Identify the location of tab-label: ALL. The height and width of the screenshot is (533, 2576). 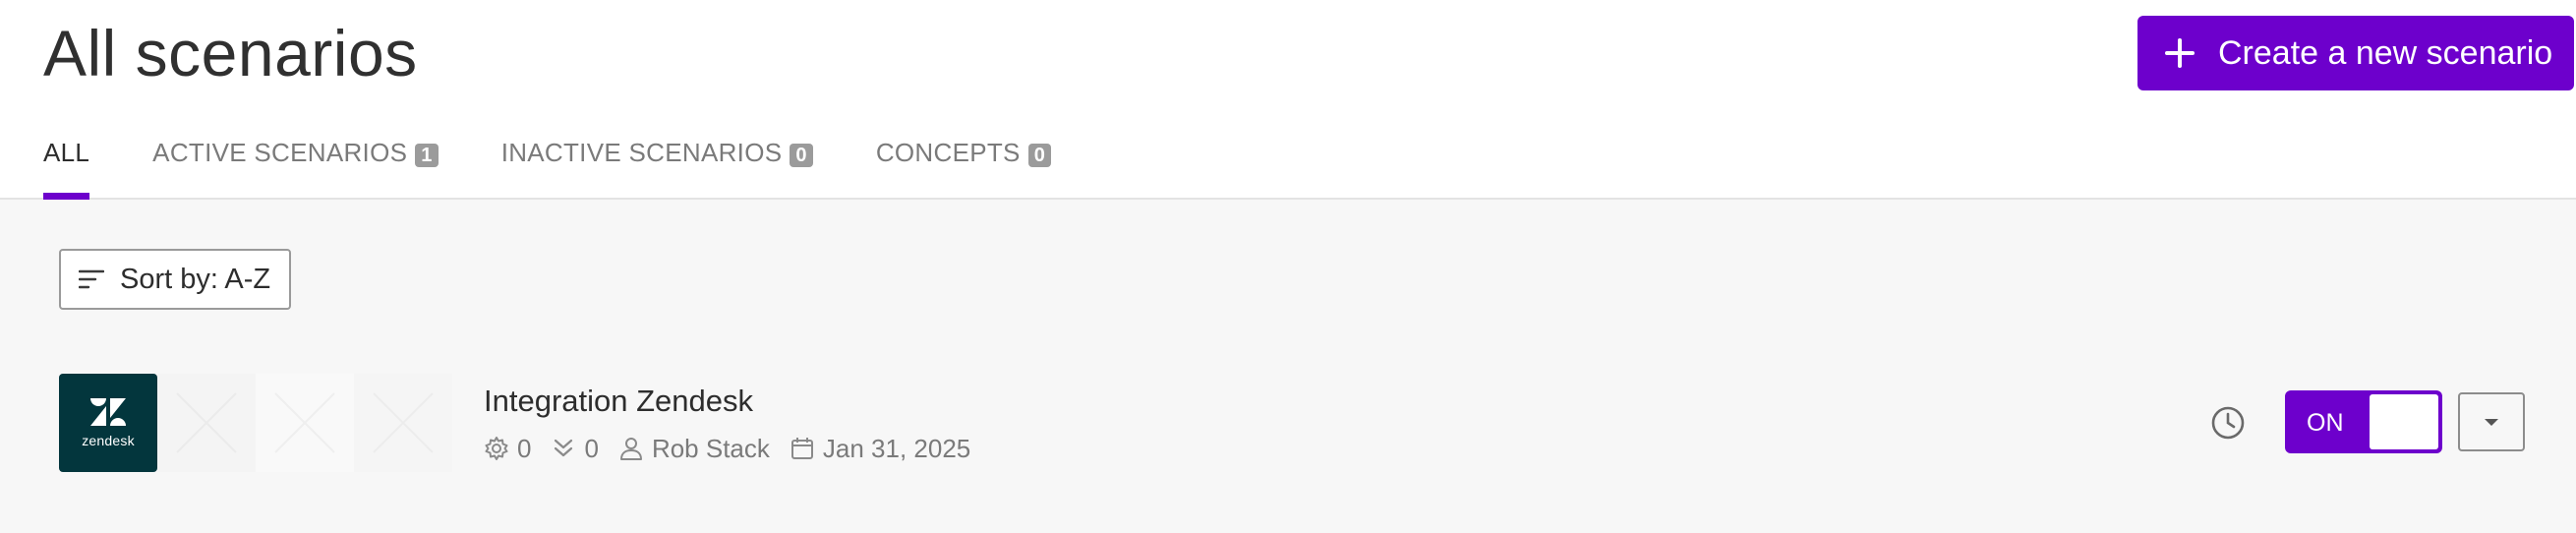
(66, 152).